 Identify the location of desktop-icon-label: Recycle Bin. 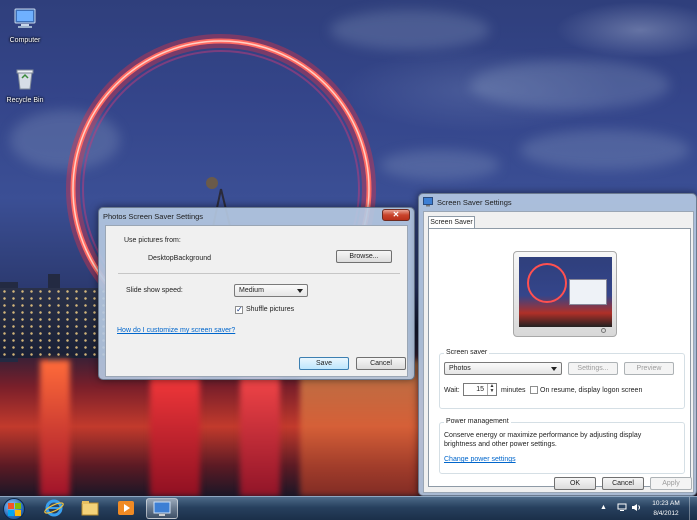
(25, 100).